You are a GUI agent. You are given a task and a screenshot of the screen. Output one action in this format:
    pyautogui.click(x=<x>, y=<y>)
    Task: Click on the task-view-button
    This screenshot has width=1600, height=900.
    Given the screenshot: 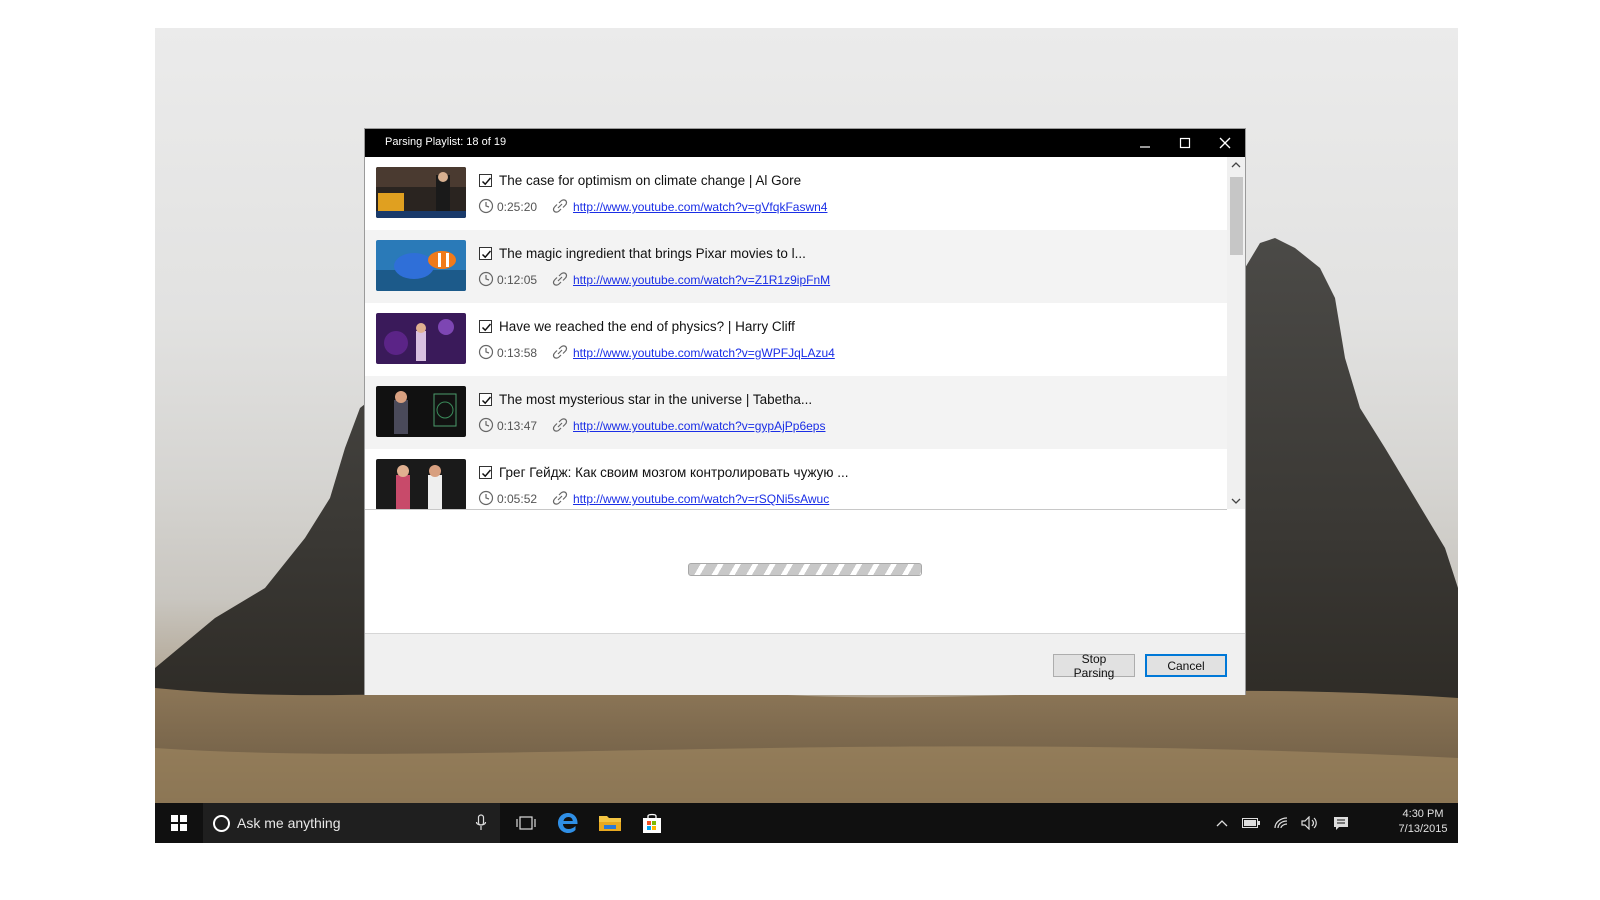 What is the action you would take?
    pyautogui.click(x=526, y=823)
    